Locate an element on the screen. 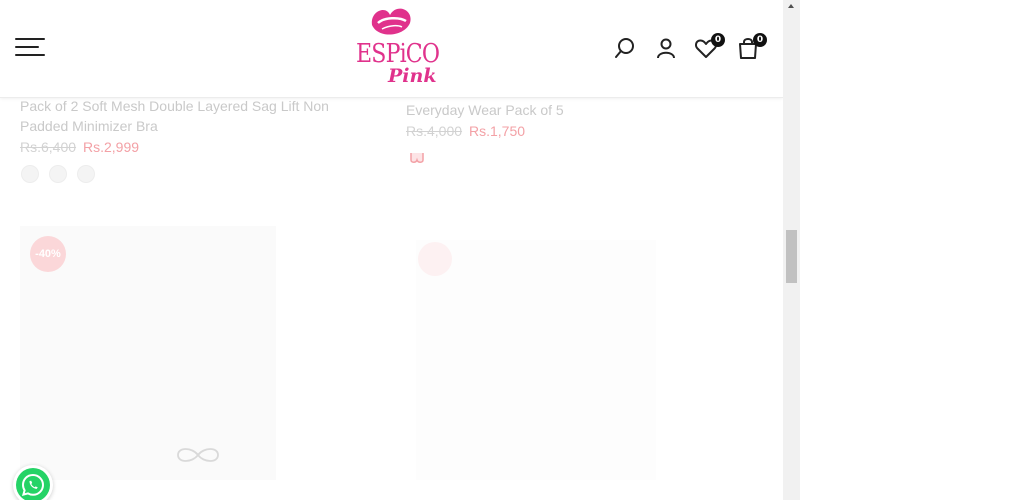  whatsapp-button is located at coordinates (33, 482).